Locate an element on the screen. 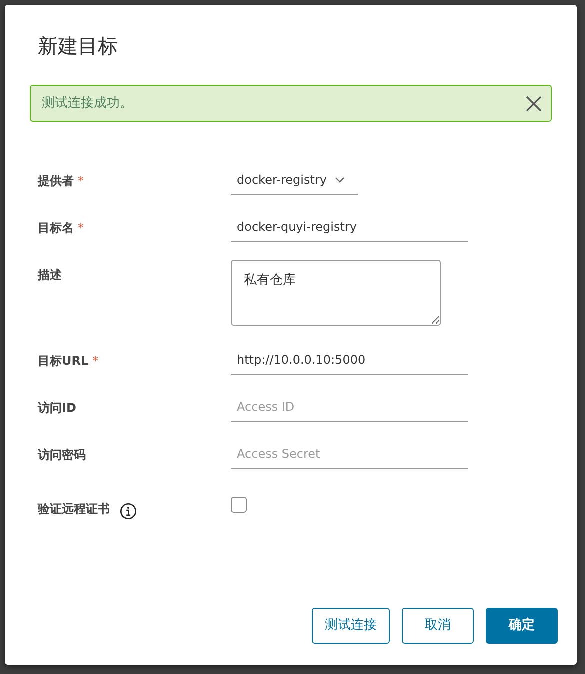 This screenshot has height=674, width=585. field-label: 目标名 is located at coordinates (56, 228).